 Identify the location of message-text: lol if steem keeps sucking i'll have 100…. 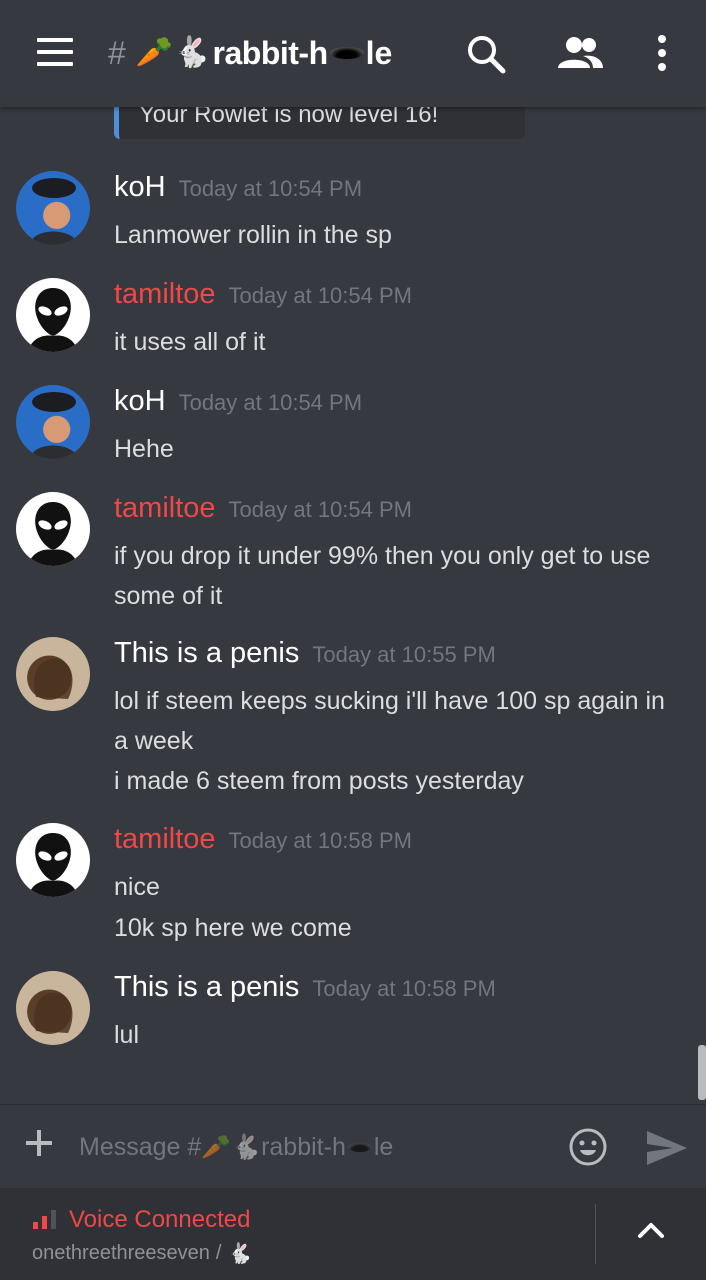
(389, 701).